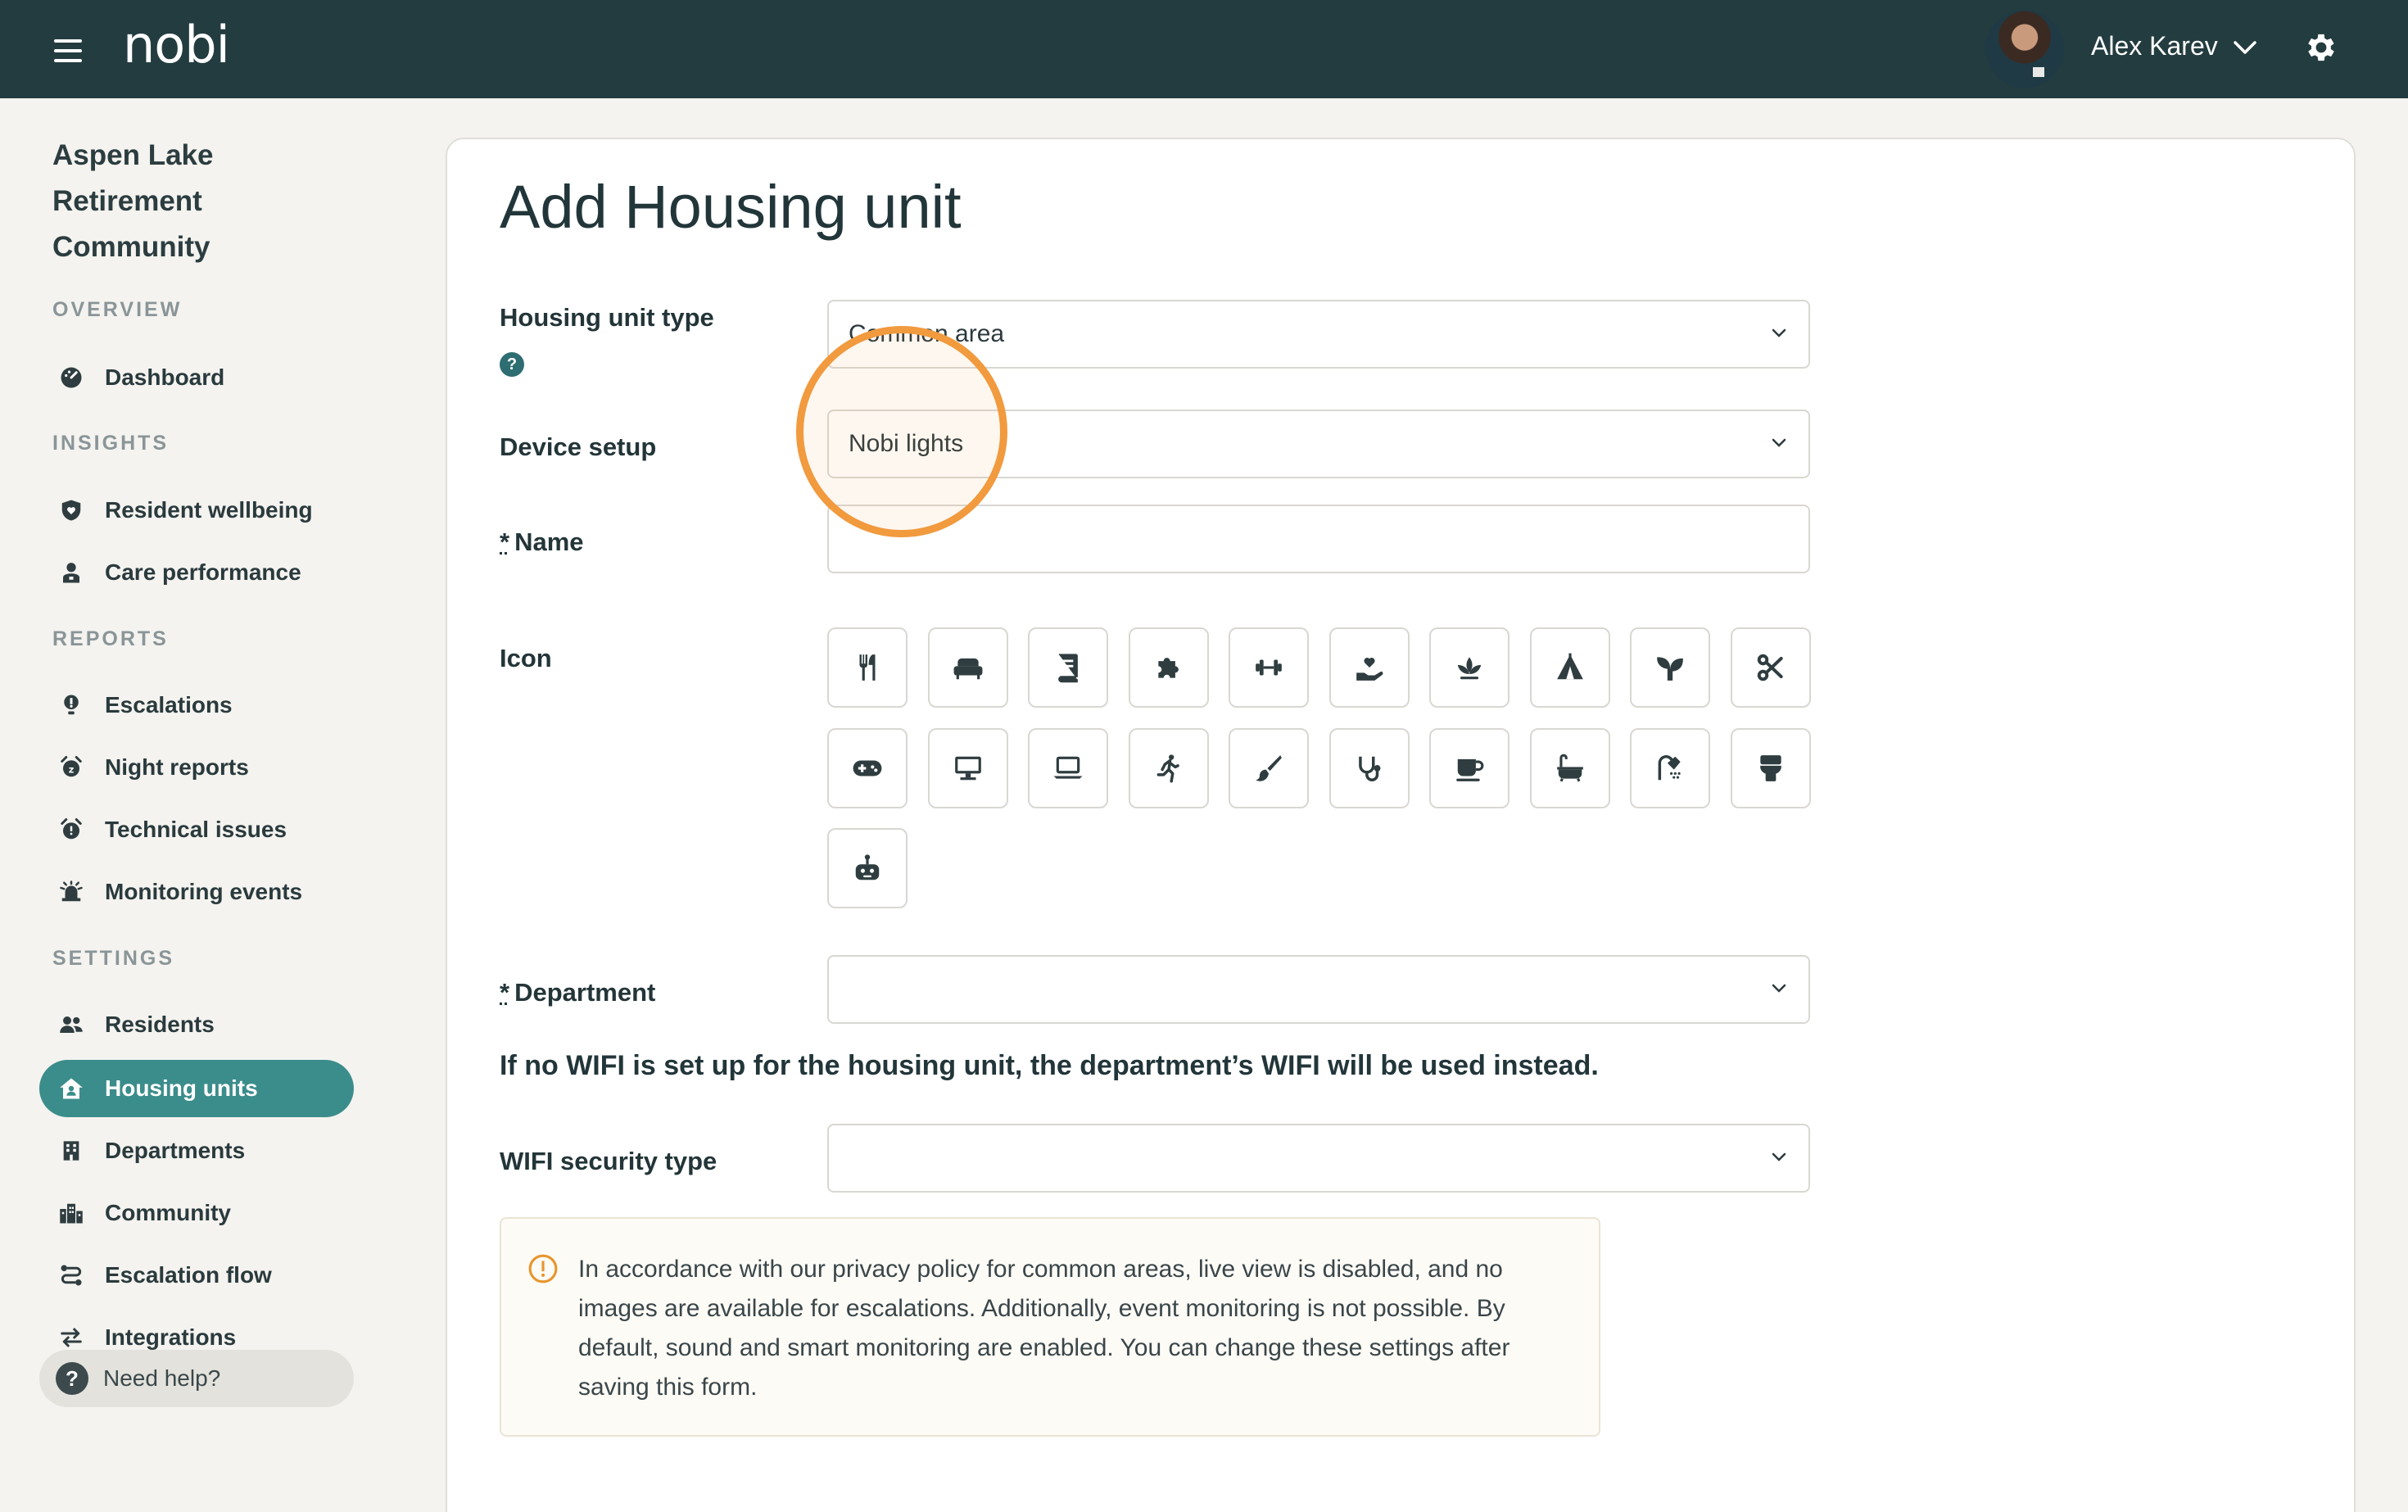 This screenshot has width=2408, height=1512. Describe the element at coordinates (1204, 49) in the screenshot. I see `top-bar: nobi Alex Karev` at that location.